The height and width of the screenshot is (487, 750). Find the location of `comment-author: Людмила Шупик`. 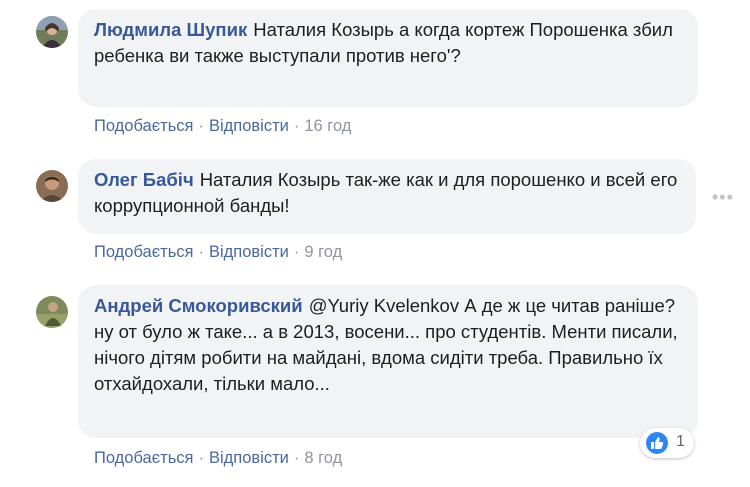

comment-author: Людмила Шупик is located at coordinates (170, 29).